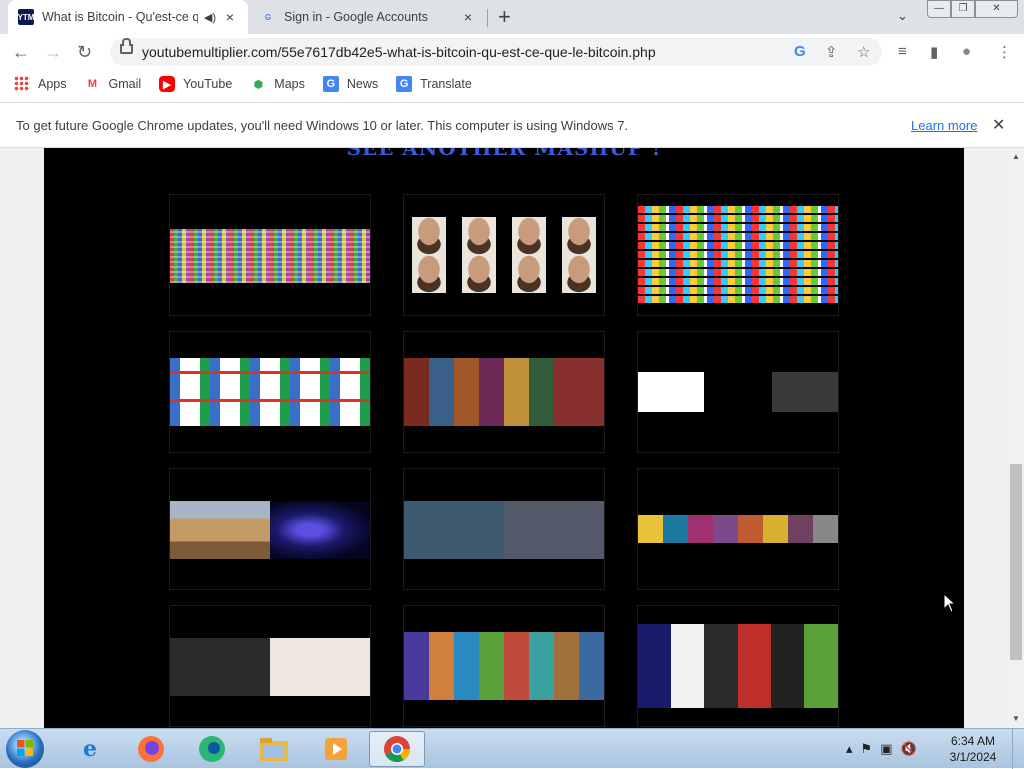 The height and width of the screenshot is (769, 1024). Describe the element at coordinates (1018, 749) in the screenshot. I see `show-desktop-button` at that location.